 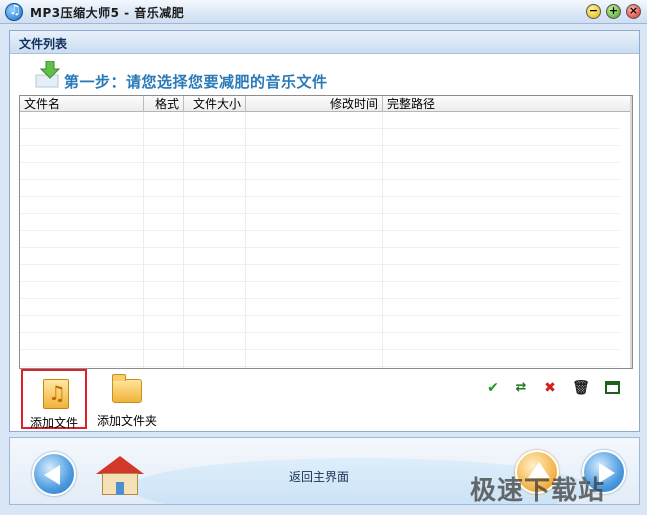 I want to click on add-file-button: 添加文件, so click(x=54, y=399).